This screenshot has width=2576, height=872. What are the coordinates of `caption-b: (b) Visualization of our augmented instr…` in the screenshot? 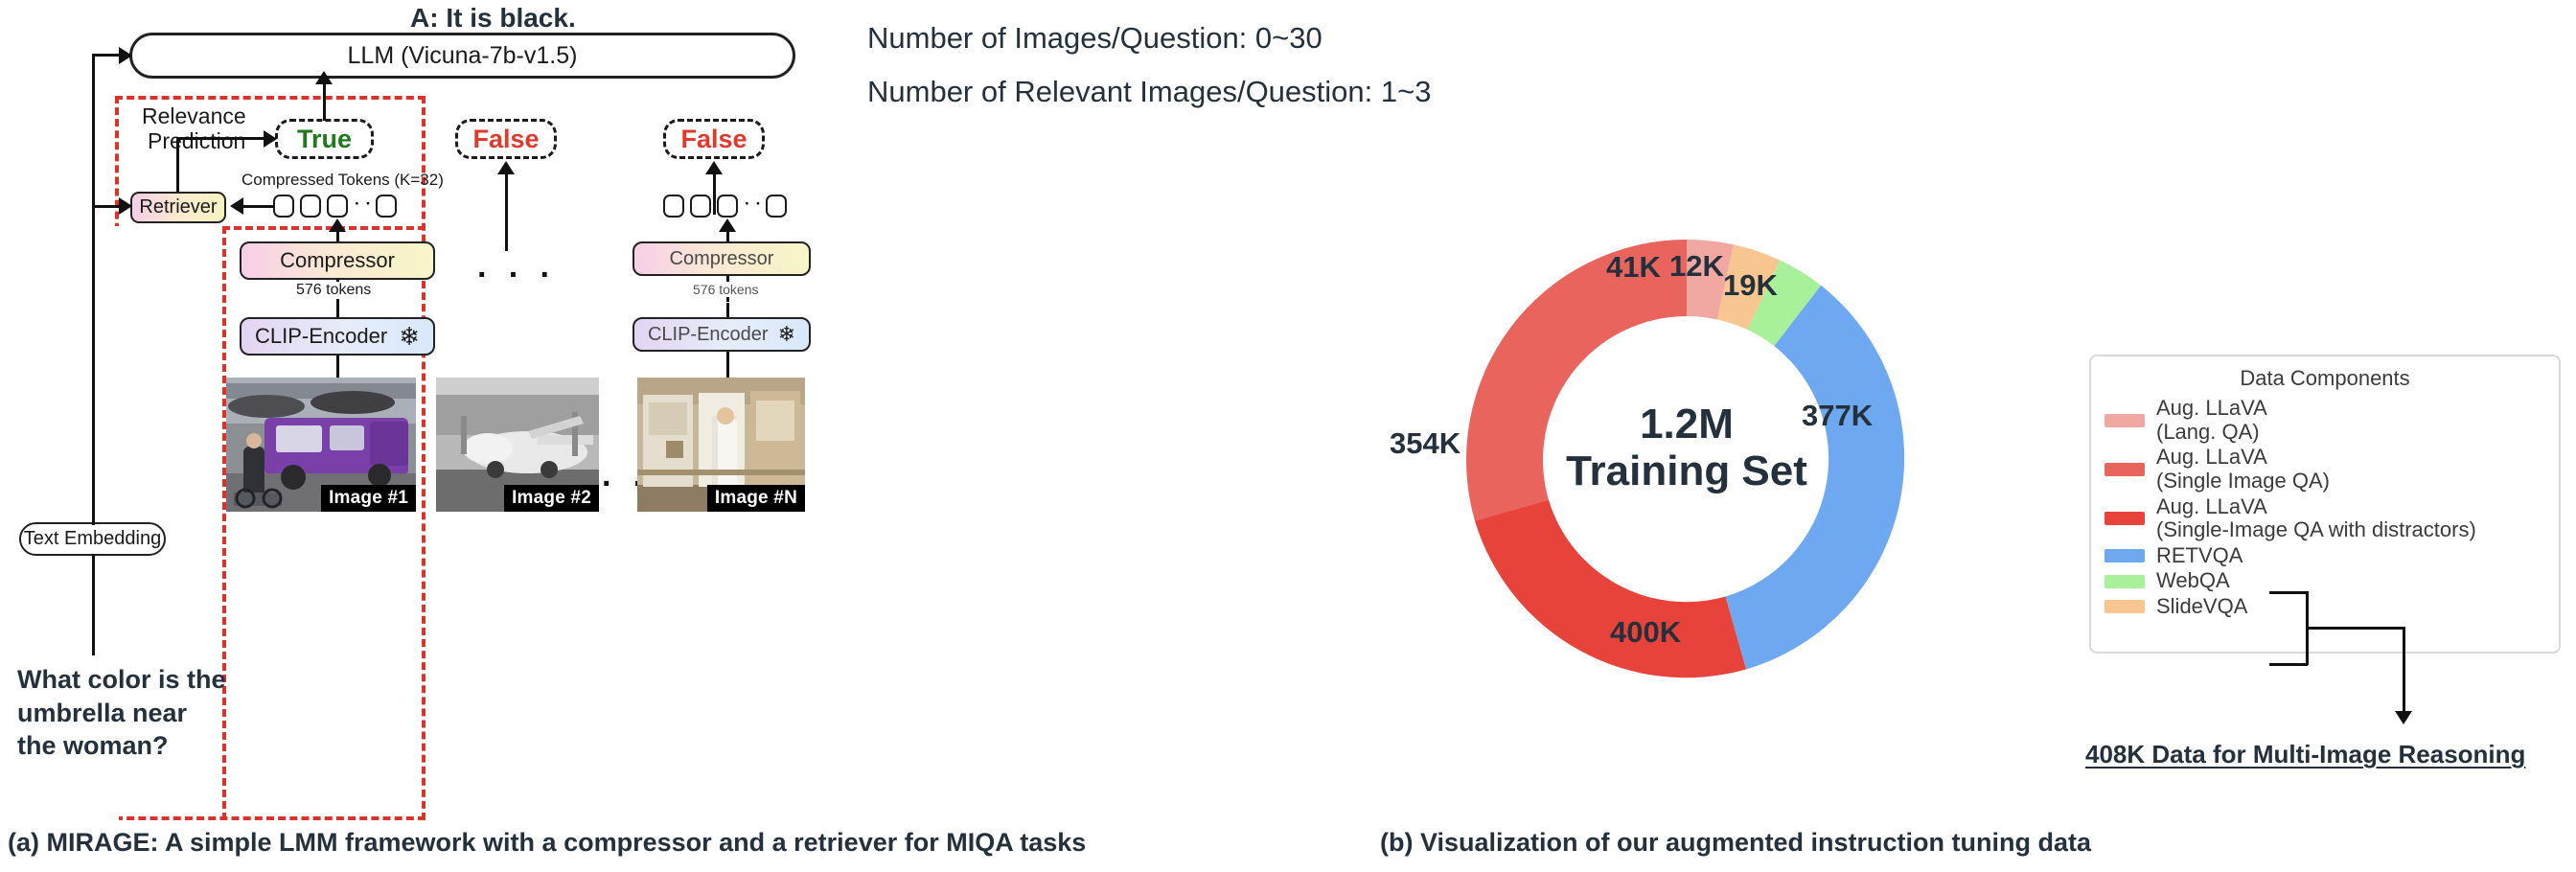 It's located at (1736, 843).